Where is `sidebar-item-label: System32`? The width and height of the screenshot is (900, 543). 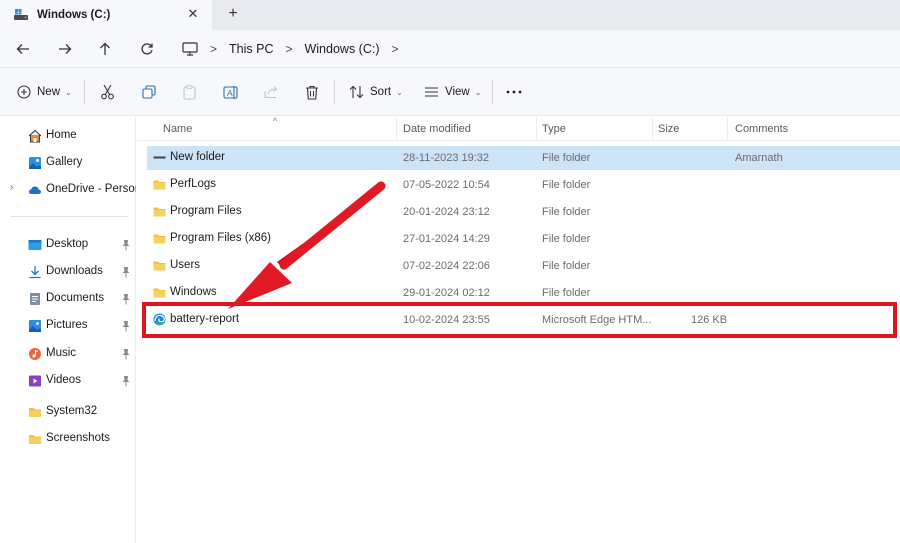
sidebar-item-label: System32 is located at coordinates (72, 411).